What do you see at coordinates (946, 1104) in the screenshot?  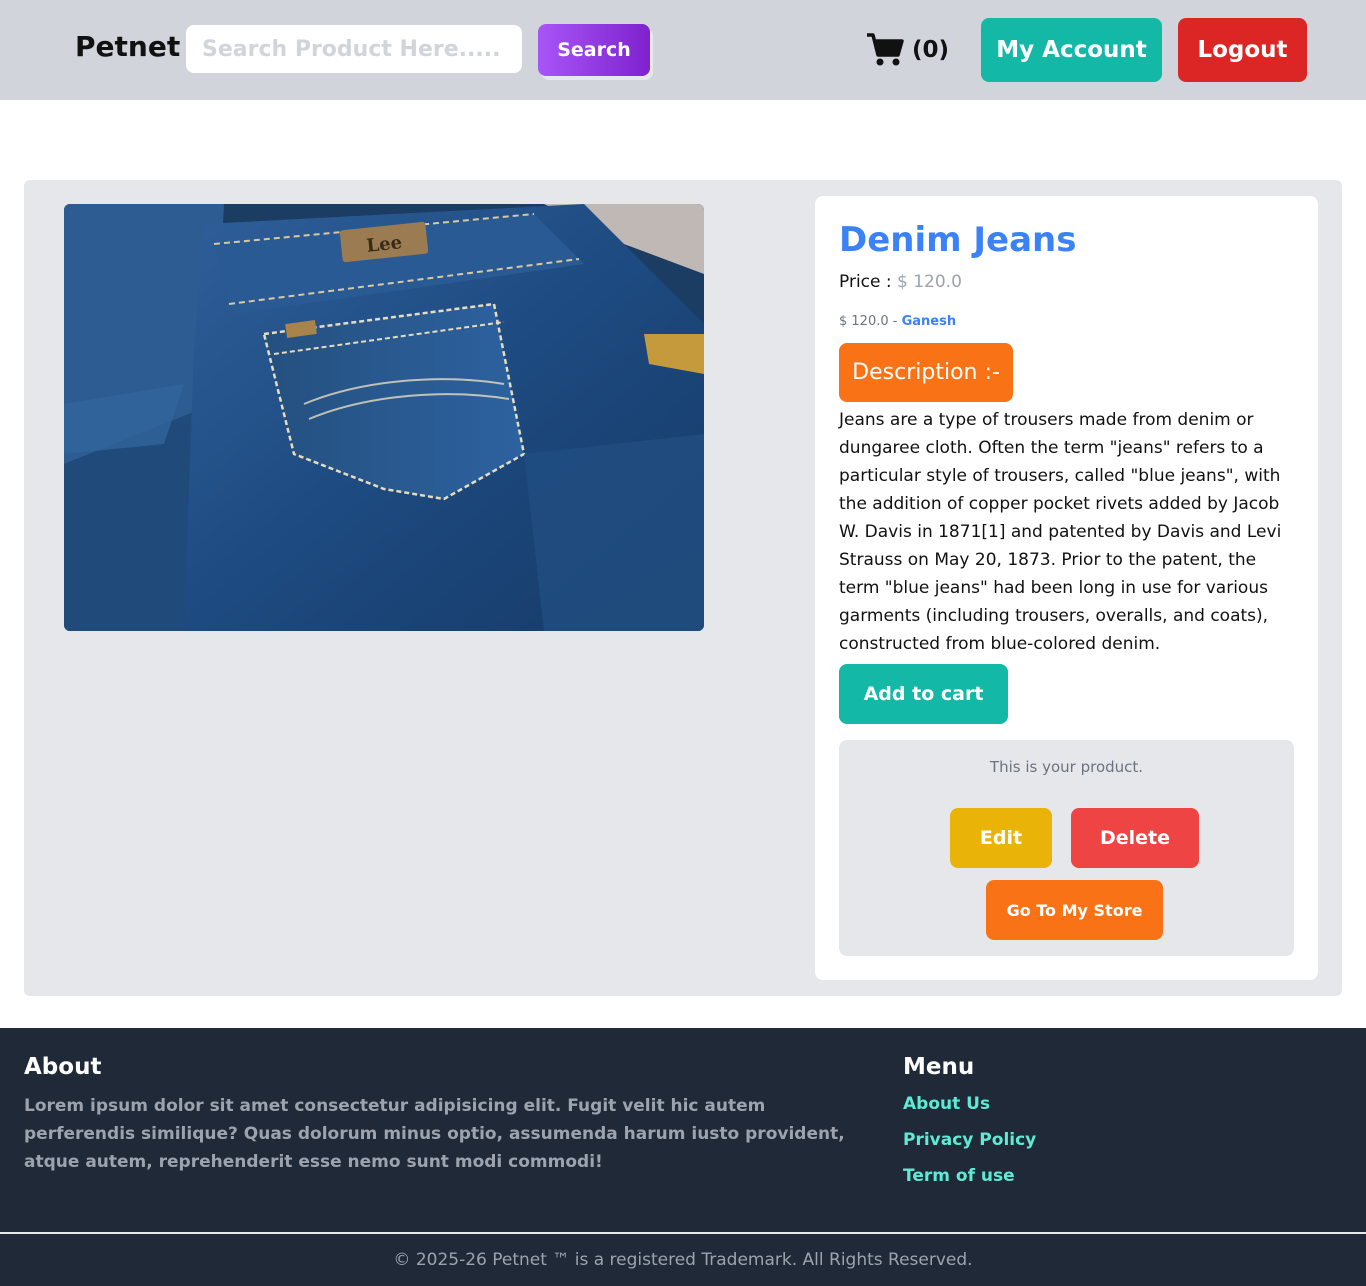 I see `footer-link-about-us: About Us` at bounding box center [946, 1104].